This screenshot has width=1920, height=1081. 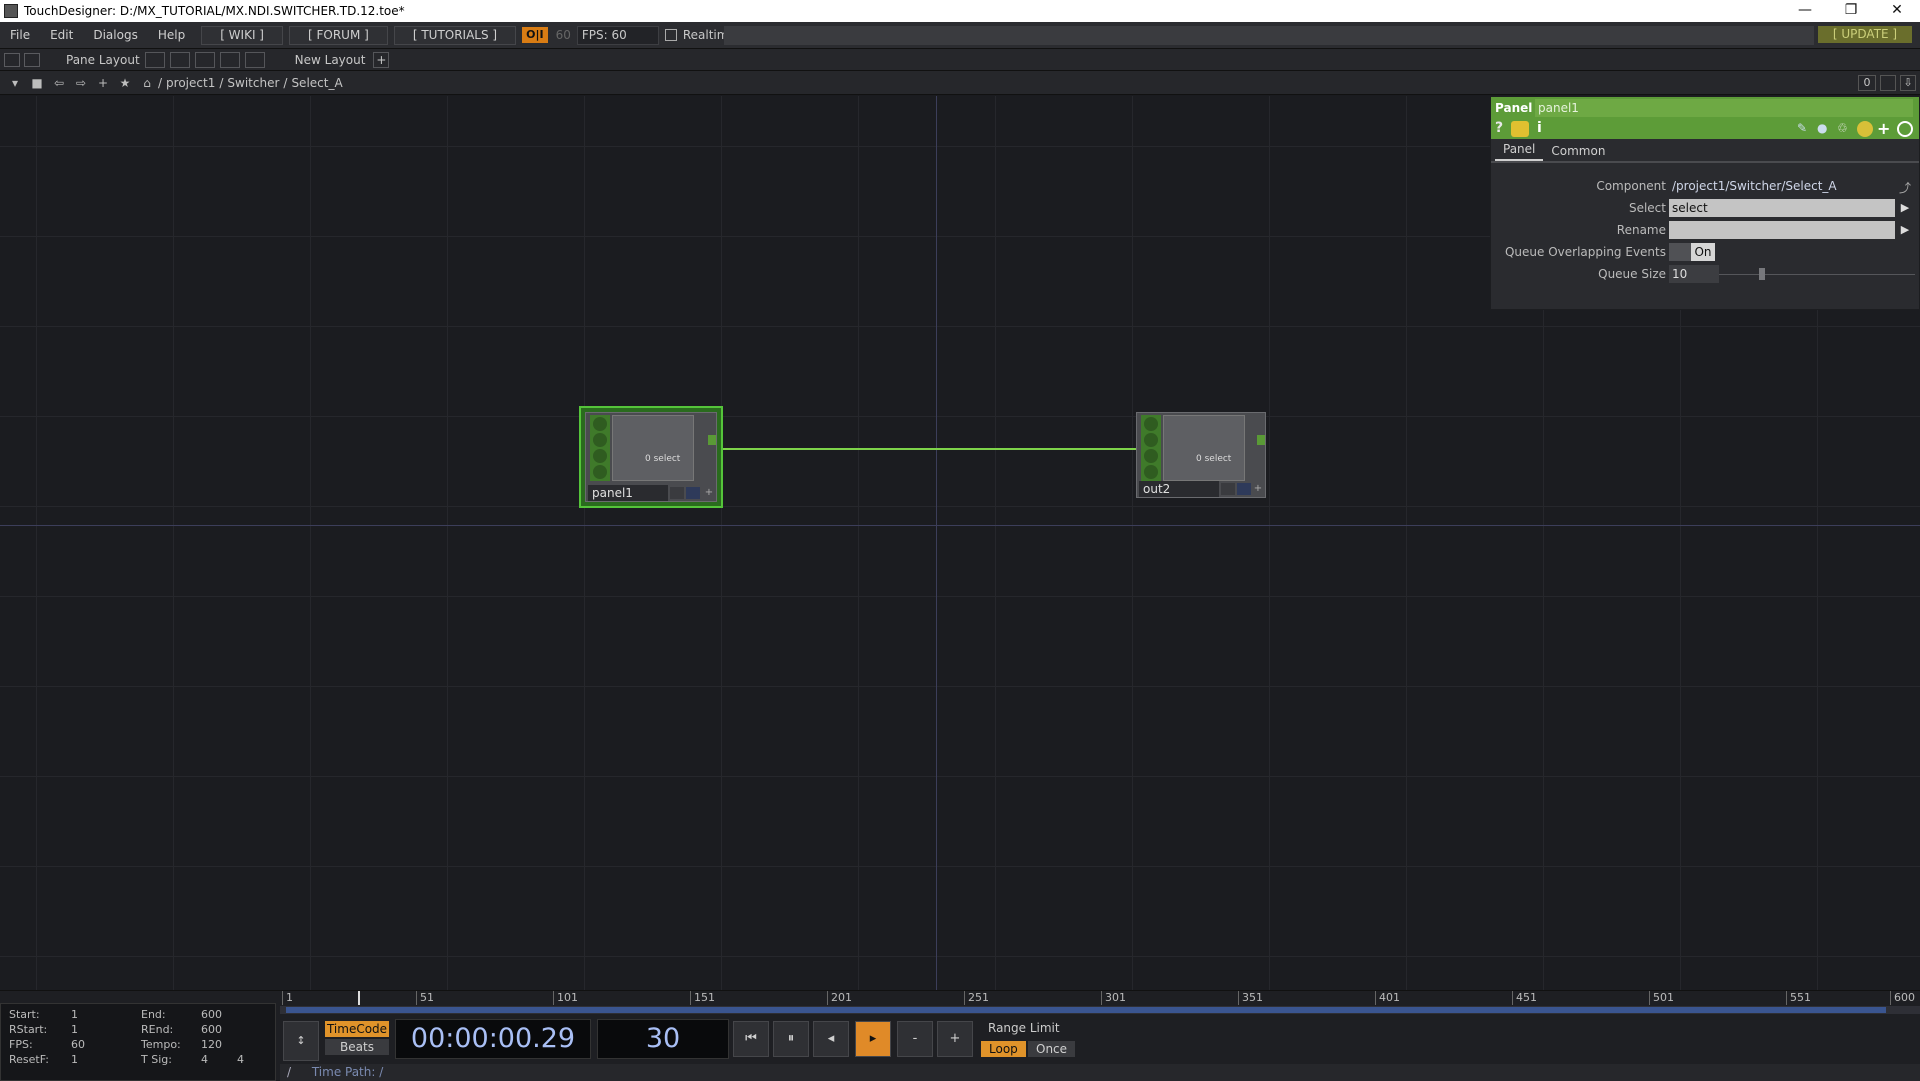 I want to click on pane-icon, so click(x=12, y=59).